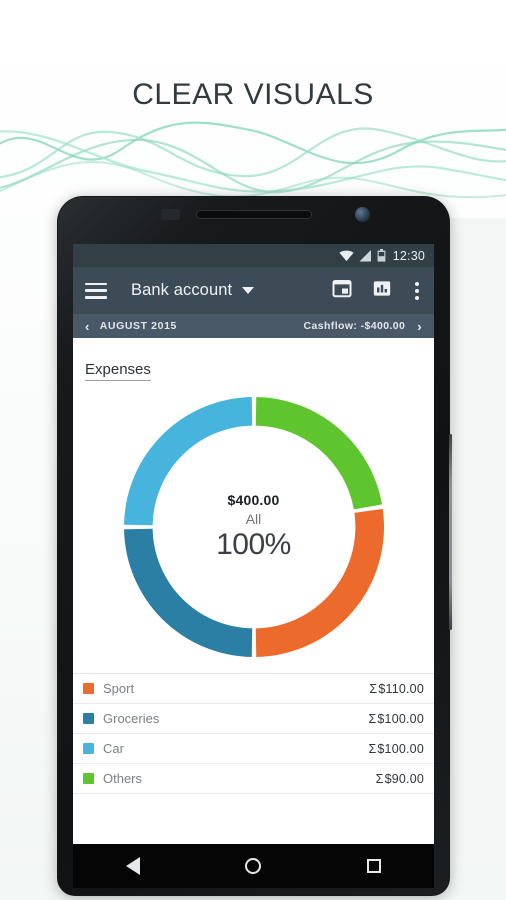 The image size is (506, 900). What do you see at coordinates (450, 532) in the screenshot?
I see `power-button` at bounding box center [450, 532].